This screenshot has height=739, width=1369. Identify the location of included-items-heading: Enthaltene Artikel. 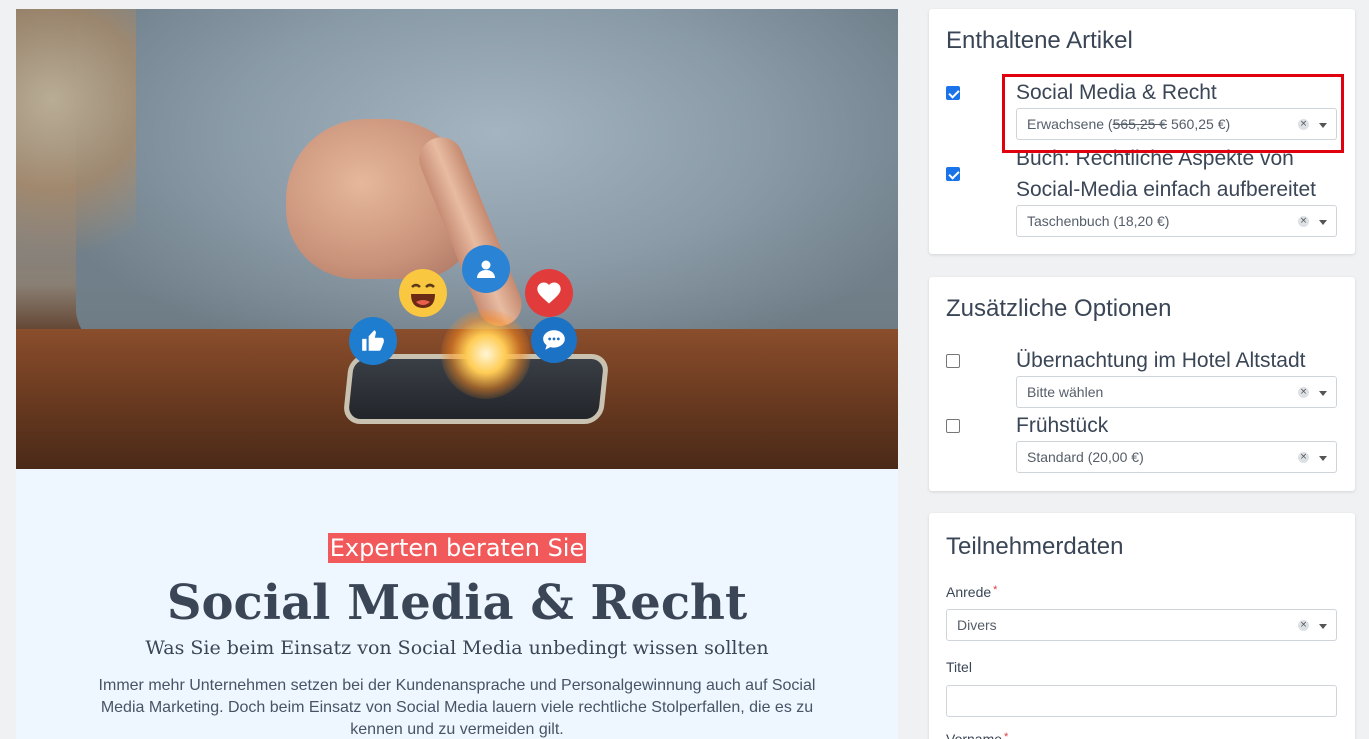
(1039, 40).